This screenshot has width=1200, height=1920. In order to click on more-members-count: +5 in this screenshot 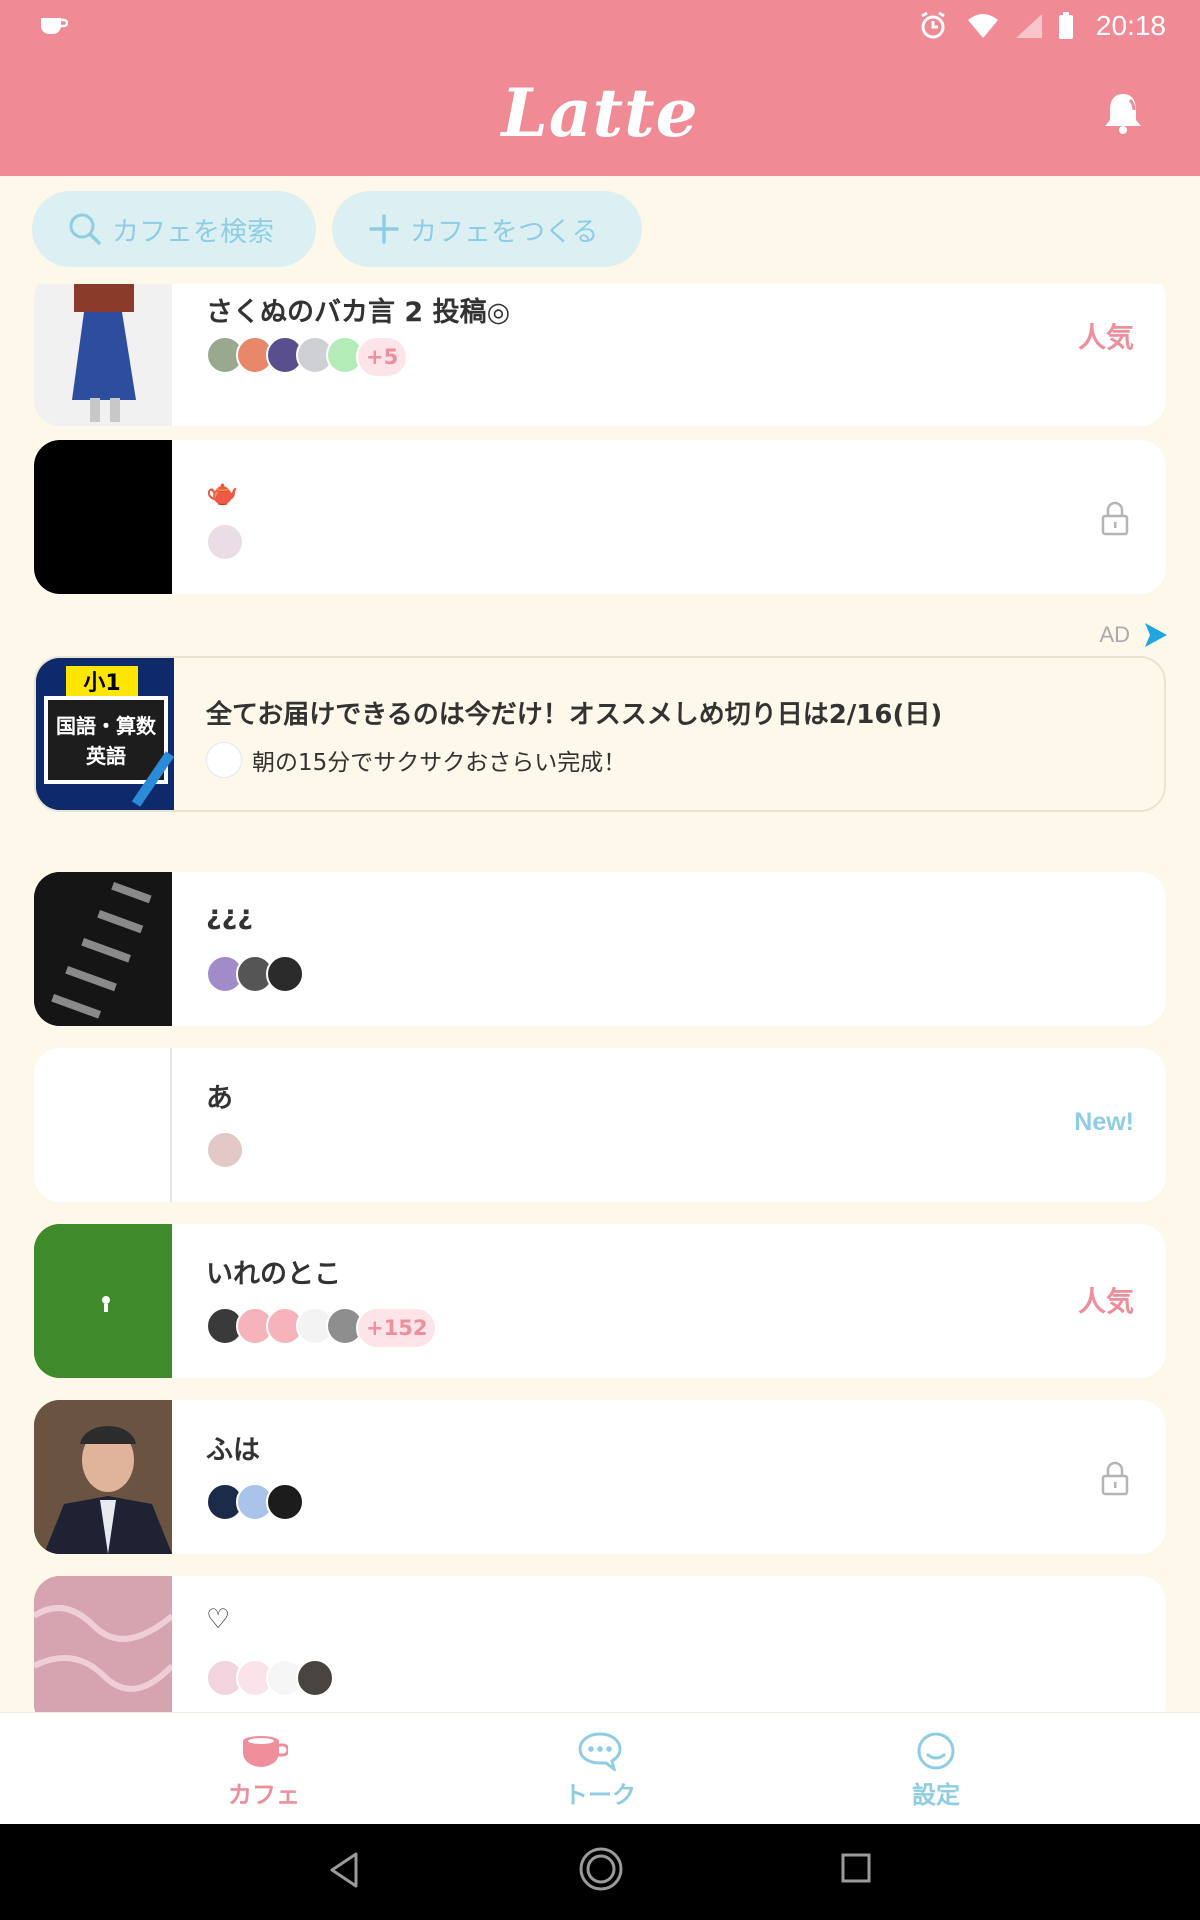, I will do `click(382, 357)`.